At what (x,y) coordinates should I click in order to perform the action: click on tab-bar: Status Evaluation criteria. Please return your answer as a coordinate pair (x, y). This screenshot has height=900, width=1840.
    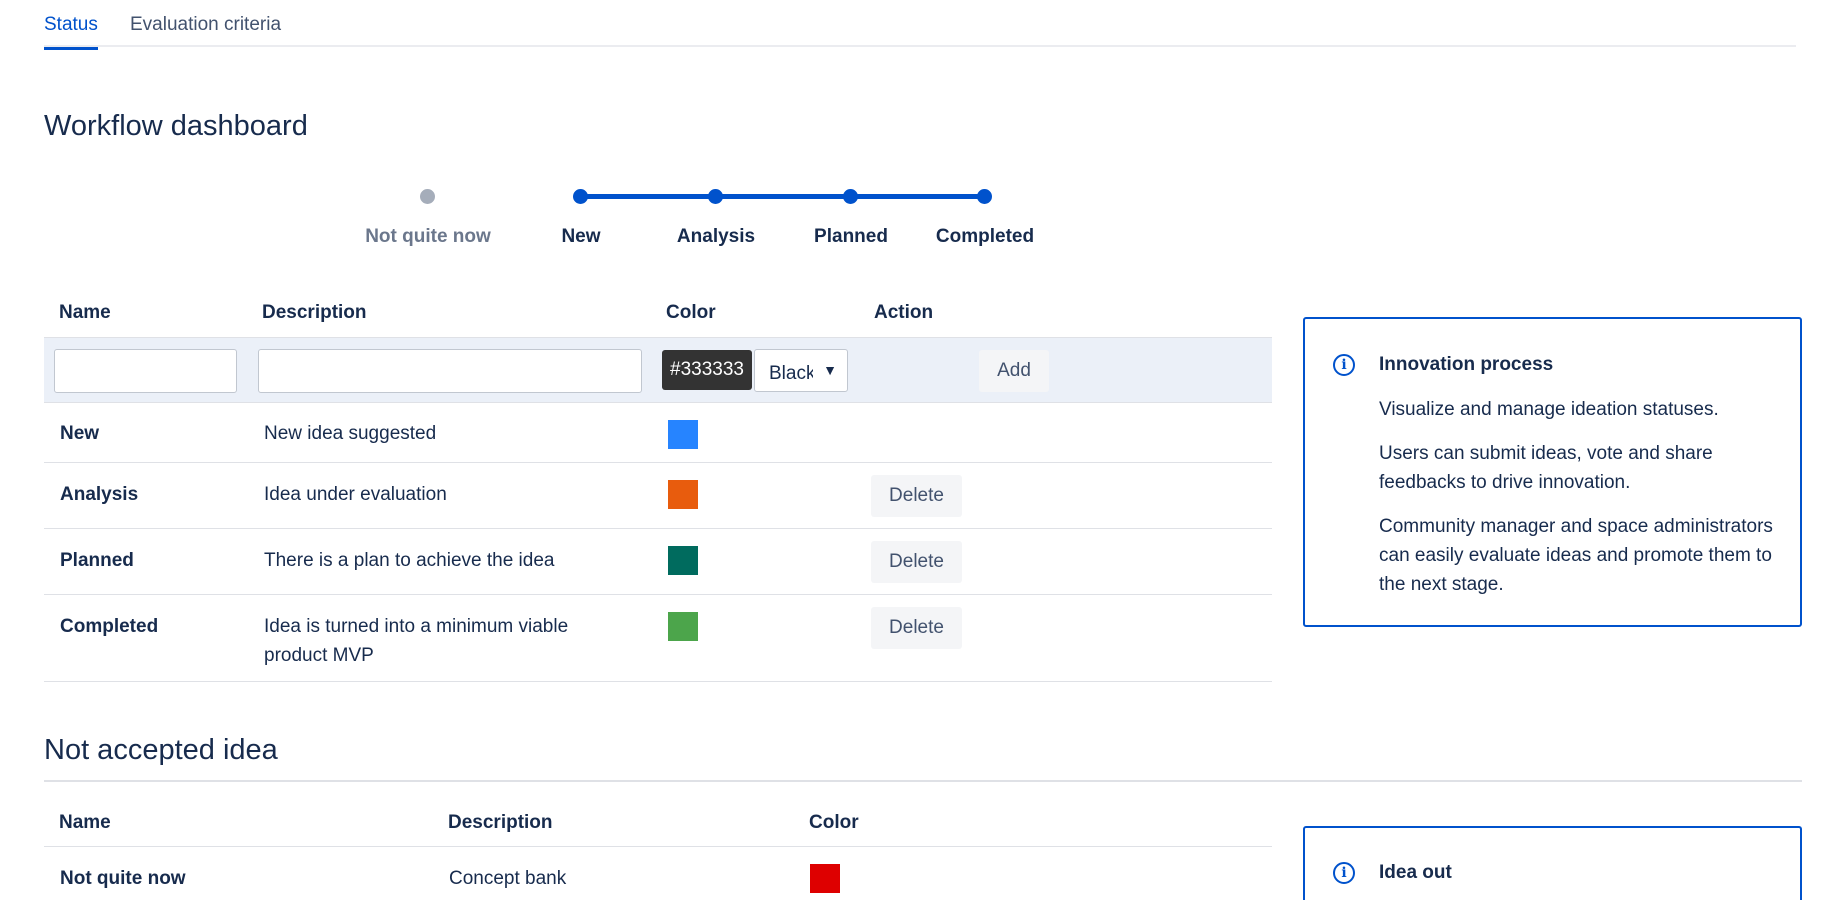
    Looking at the image, I should click on (920, 25).